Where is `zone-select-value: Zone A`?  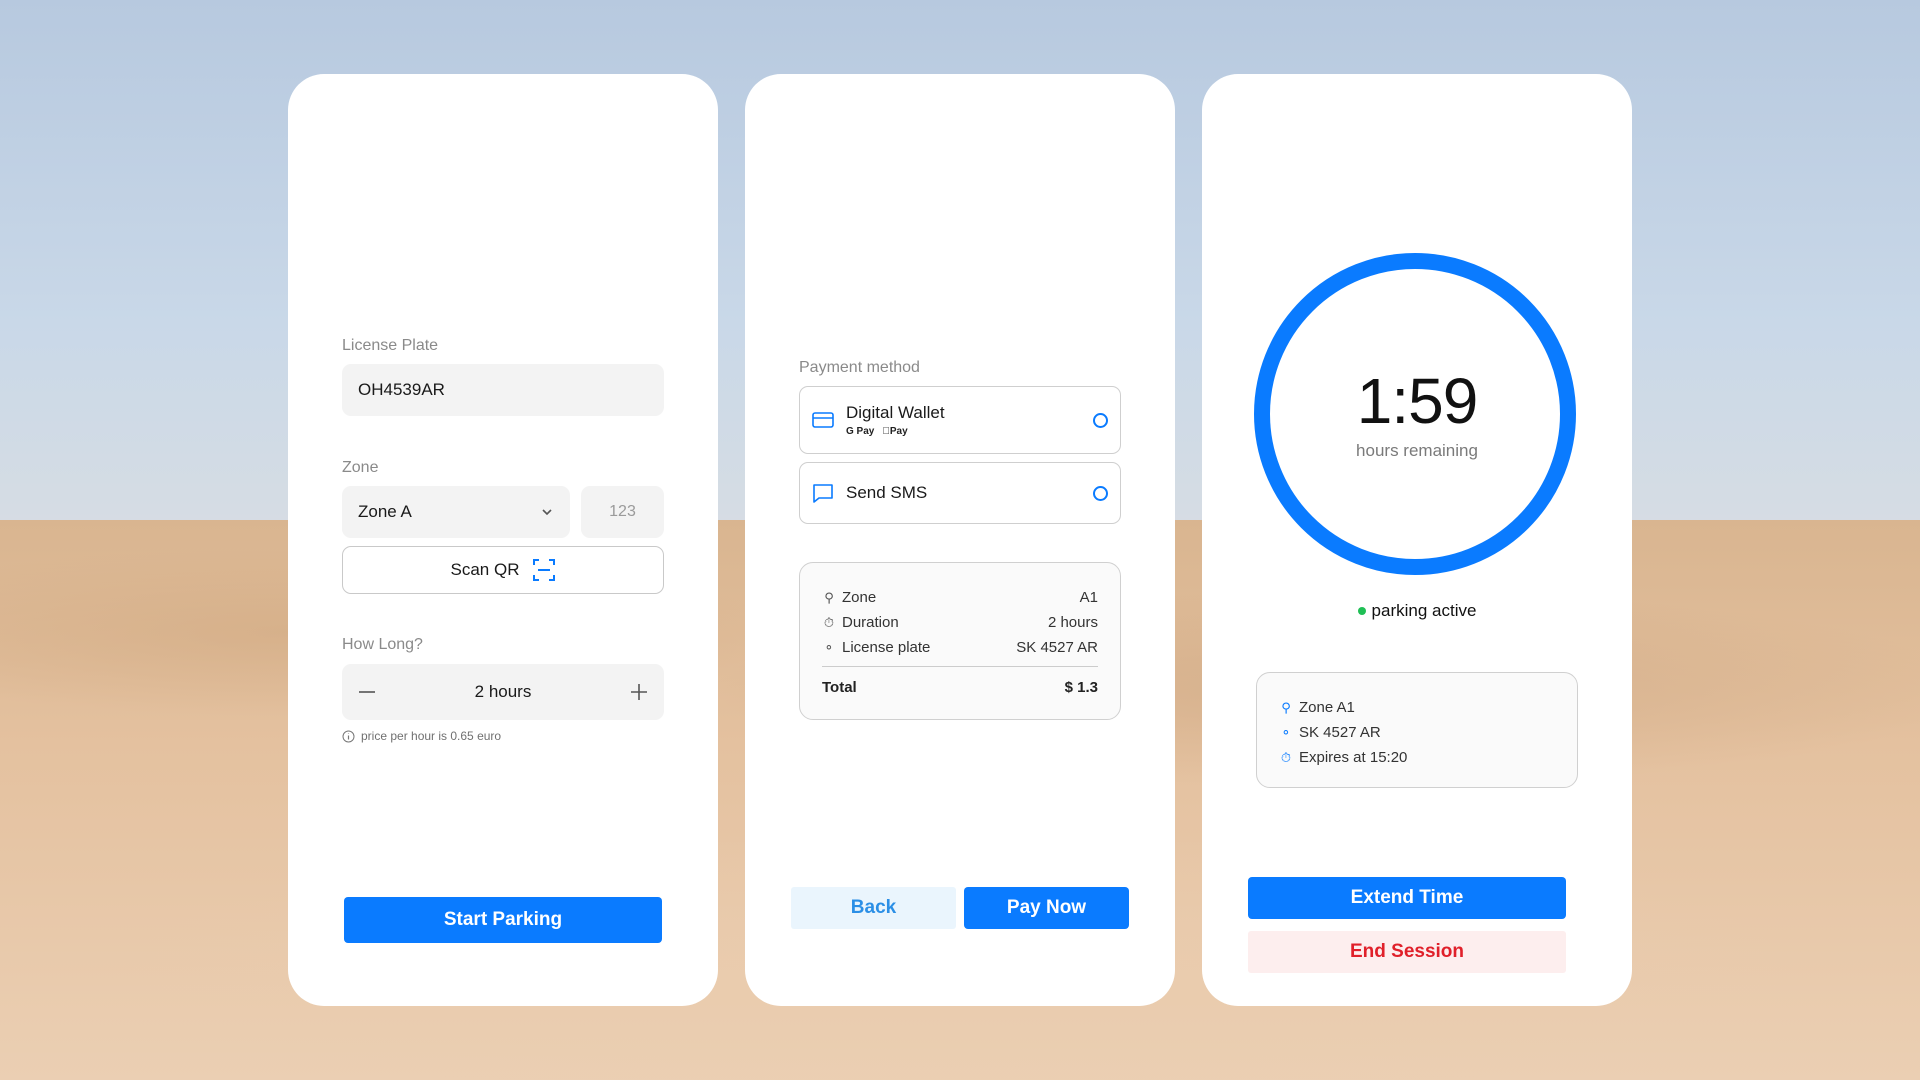
zone-select-value: Zone A is located at coordinates (385, 511).